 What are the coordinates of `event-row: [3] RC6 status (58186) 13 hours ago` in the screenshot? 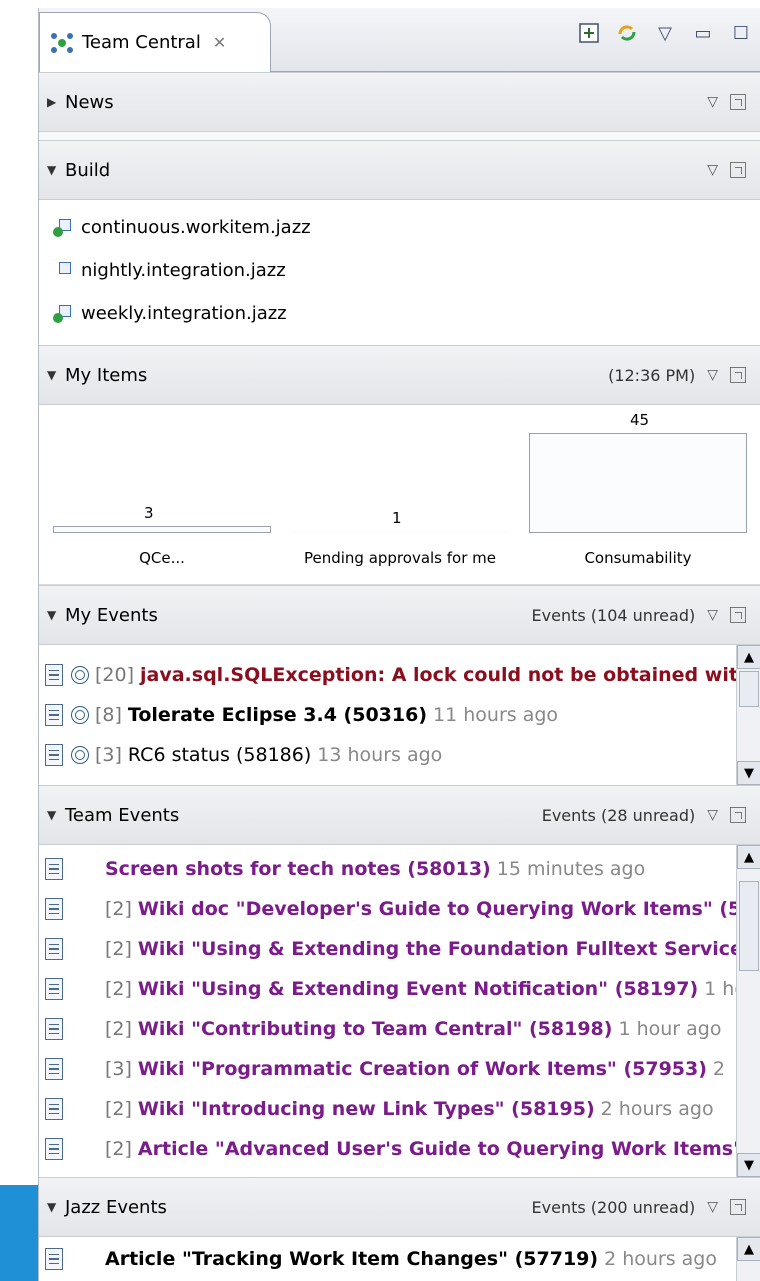 It's located at (399, 755).